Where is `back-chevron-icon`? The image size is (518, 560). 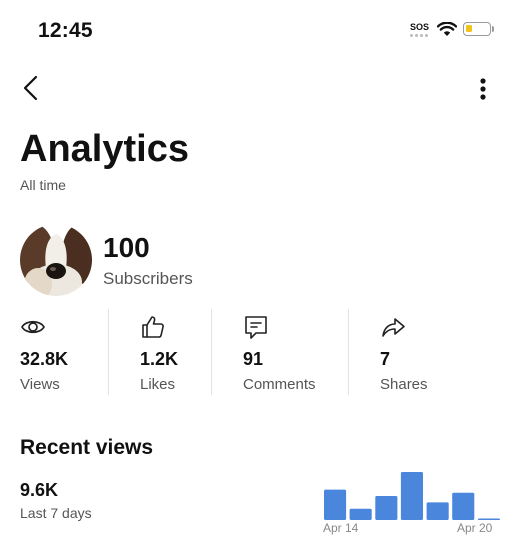 back-chevron-icon is located at coordinates (32, 88).